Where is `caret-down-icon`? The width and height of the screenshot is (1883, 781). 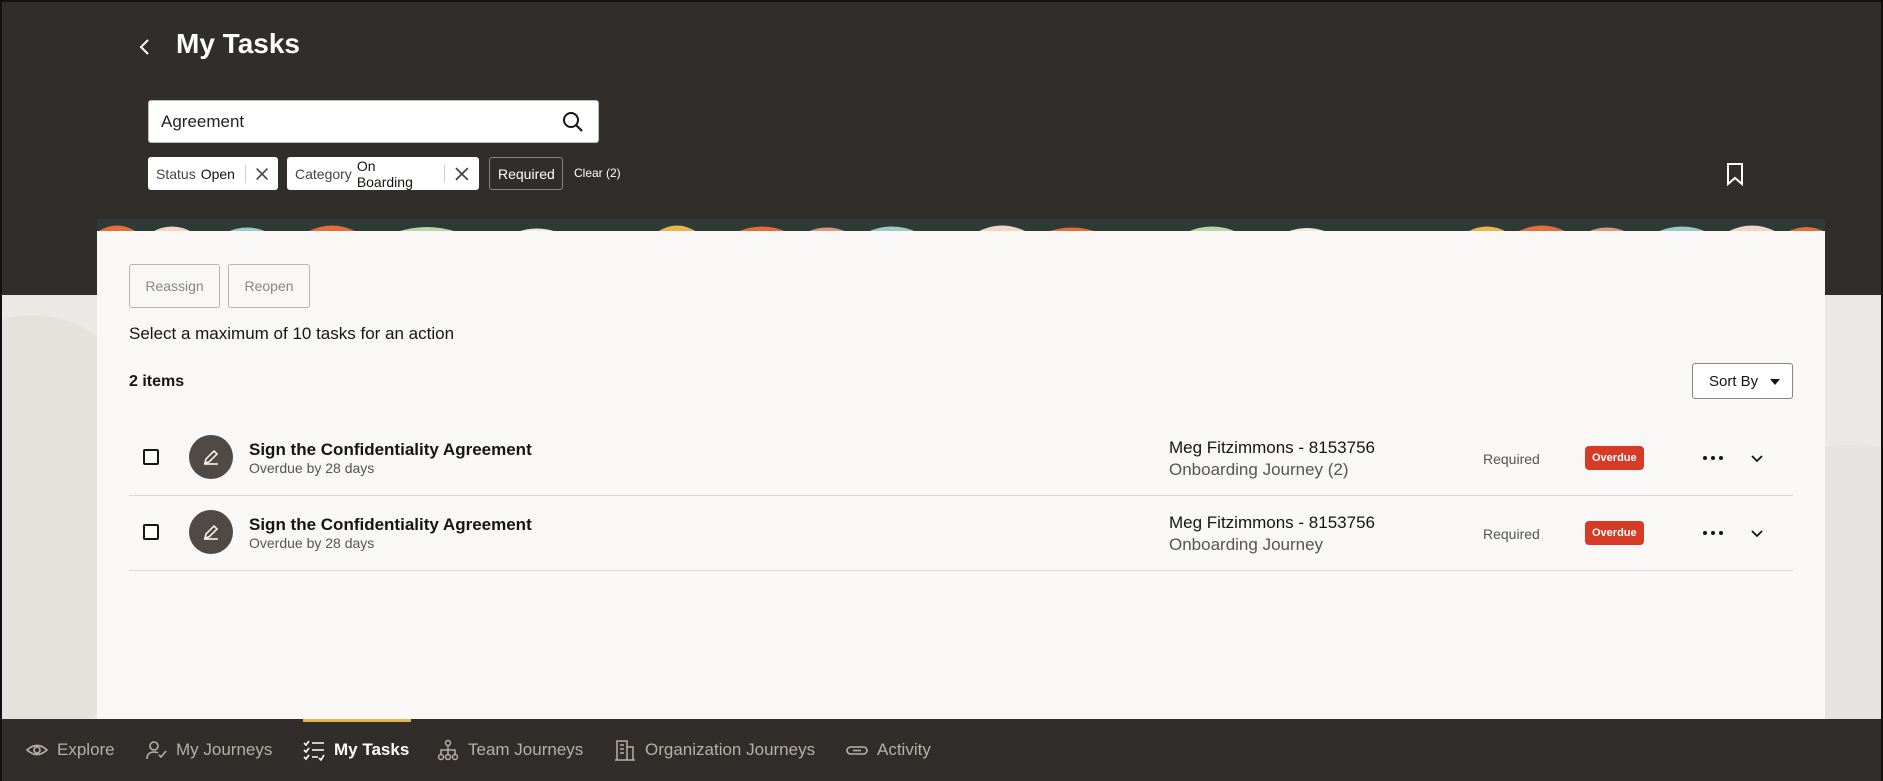
caret-down-icon is located at coordinates (1775, 382).